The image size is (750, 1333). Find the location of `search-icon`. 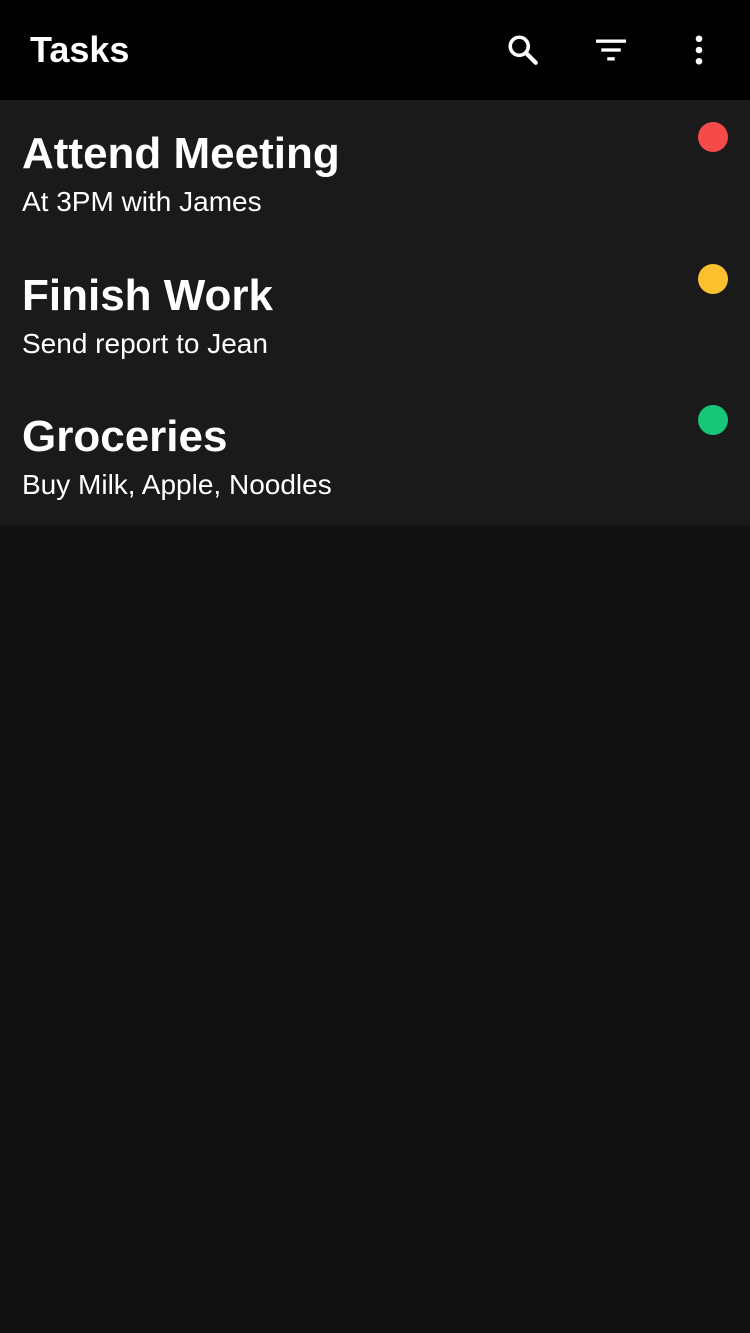

search-icon is located at coordinates (523, 50).